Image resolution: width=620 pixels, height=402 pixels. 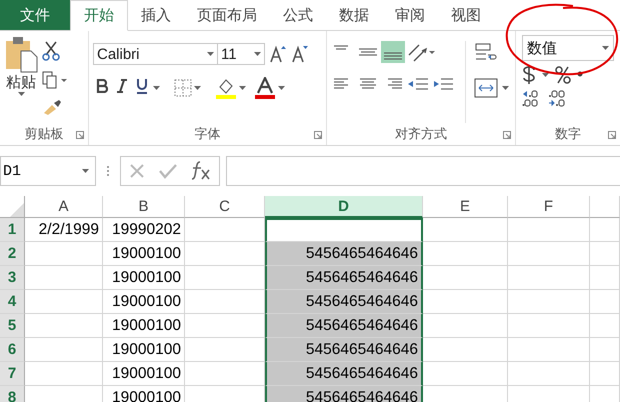 What do you see at coordinates (226, 88) in the screenshot?
I see `fill-color-icon` at bounding box center [226, 88].